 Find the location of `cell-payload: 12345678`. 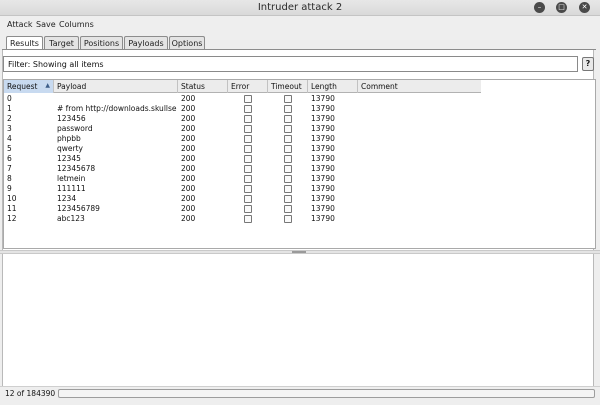

cell-payload: 12345678 is located at coordinates (76, 168).